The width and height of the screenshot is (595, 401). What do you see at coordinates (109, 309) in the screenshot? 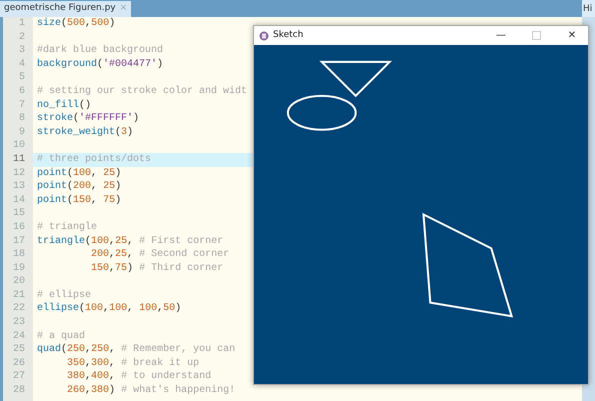
I see `code-line: ellipse(100,100, 100,50)` at bounding box center [109, 309].